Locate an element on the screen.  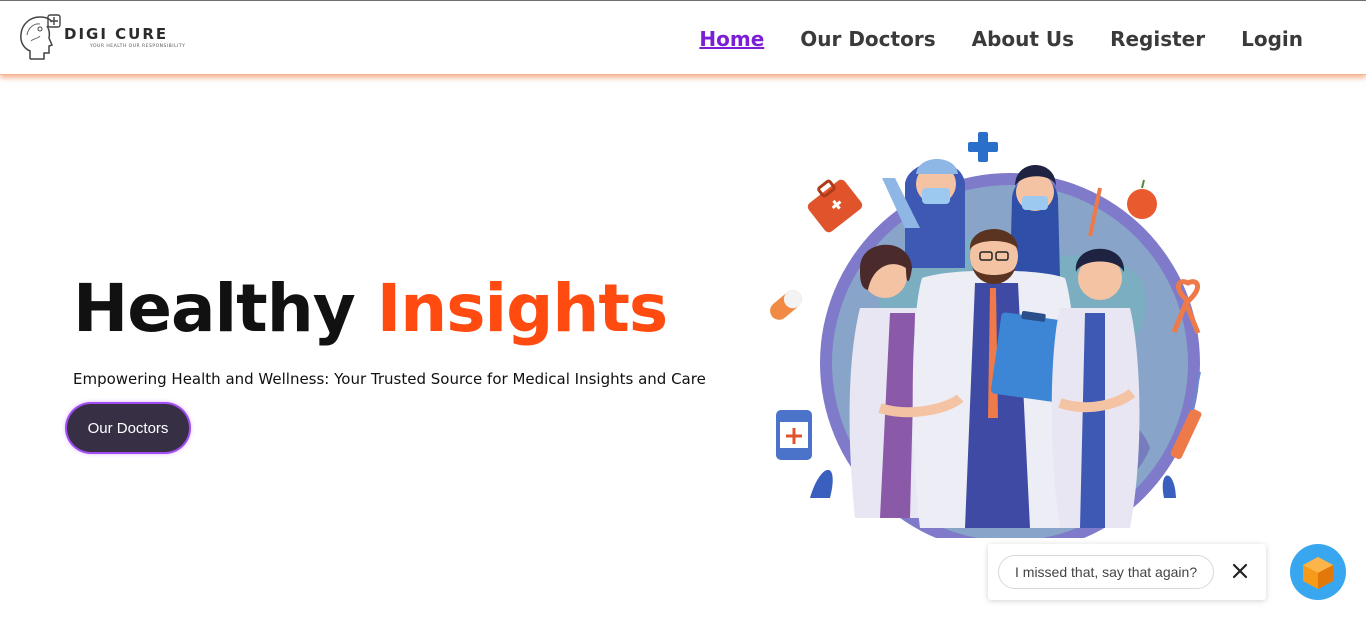
cube-icon is located at coordinates (1318, 573).